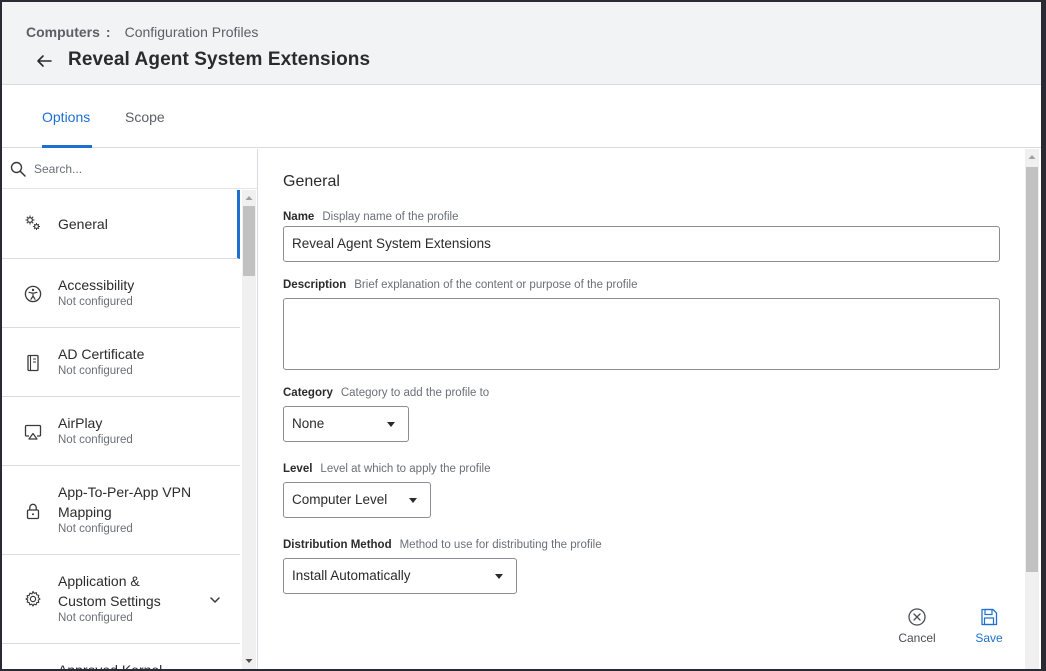 This screenshot has width=1046, height=671. What do you see at coordinates (390, 217) in the screenshot?
I see `name-help-text: Display name of the profile` at bounding box center [390, 217].